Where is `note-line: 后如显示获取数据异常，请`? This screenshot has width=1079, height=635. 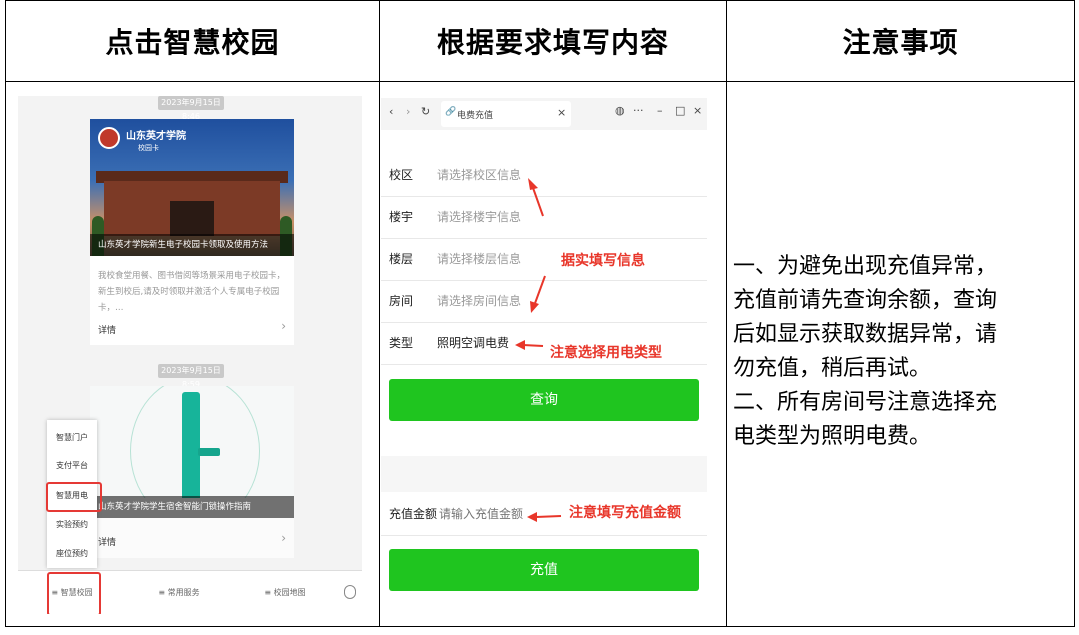
note-line: 后如显示获取数据异常，请 is located at coordinates (865, 334).